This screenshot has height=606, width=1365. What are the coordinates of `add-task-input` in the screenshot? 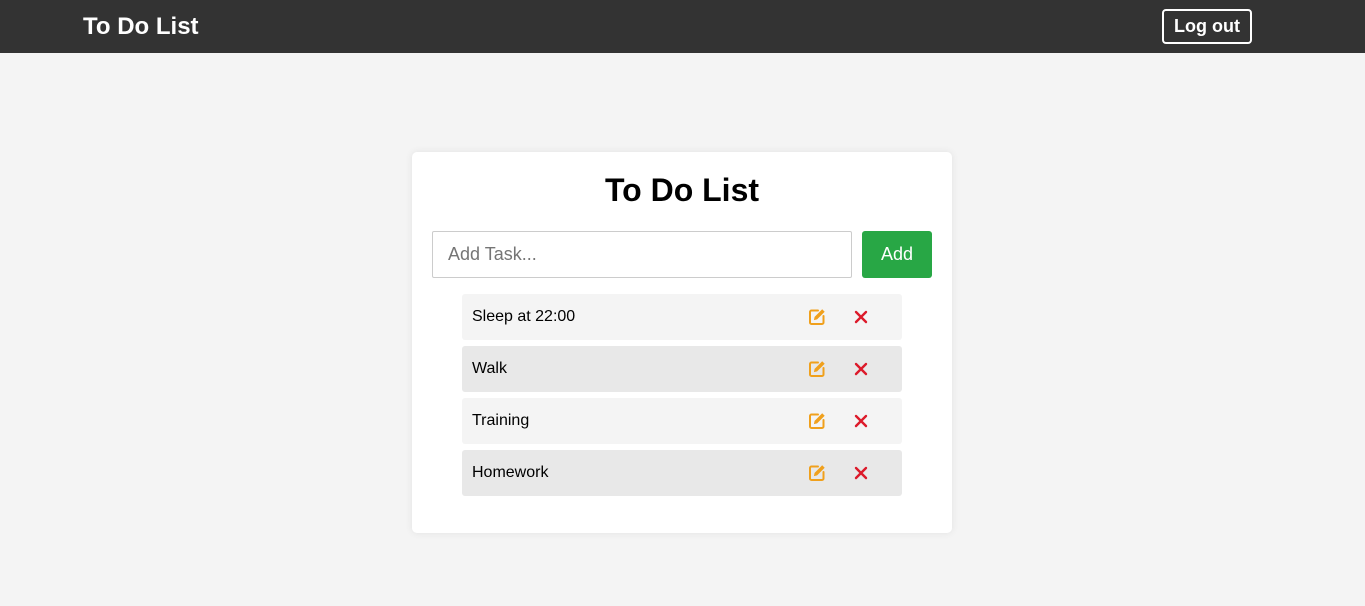 It's located at (642, 254).